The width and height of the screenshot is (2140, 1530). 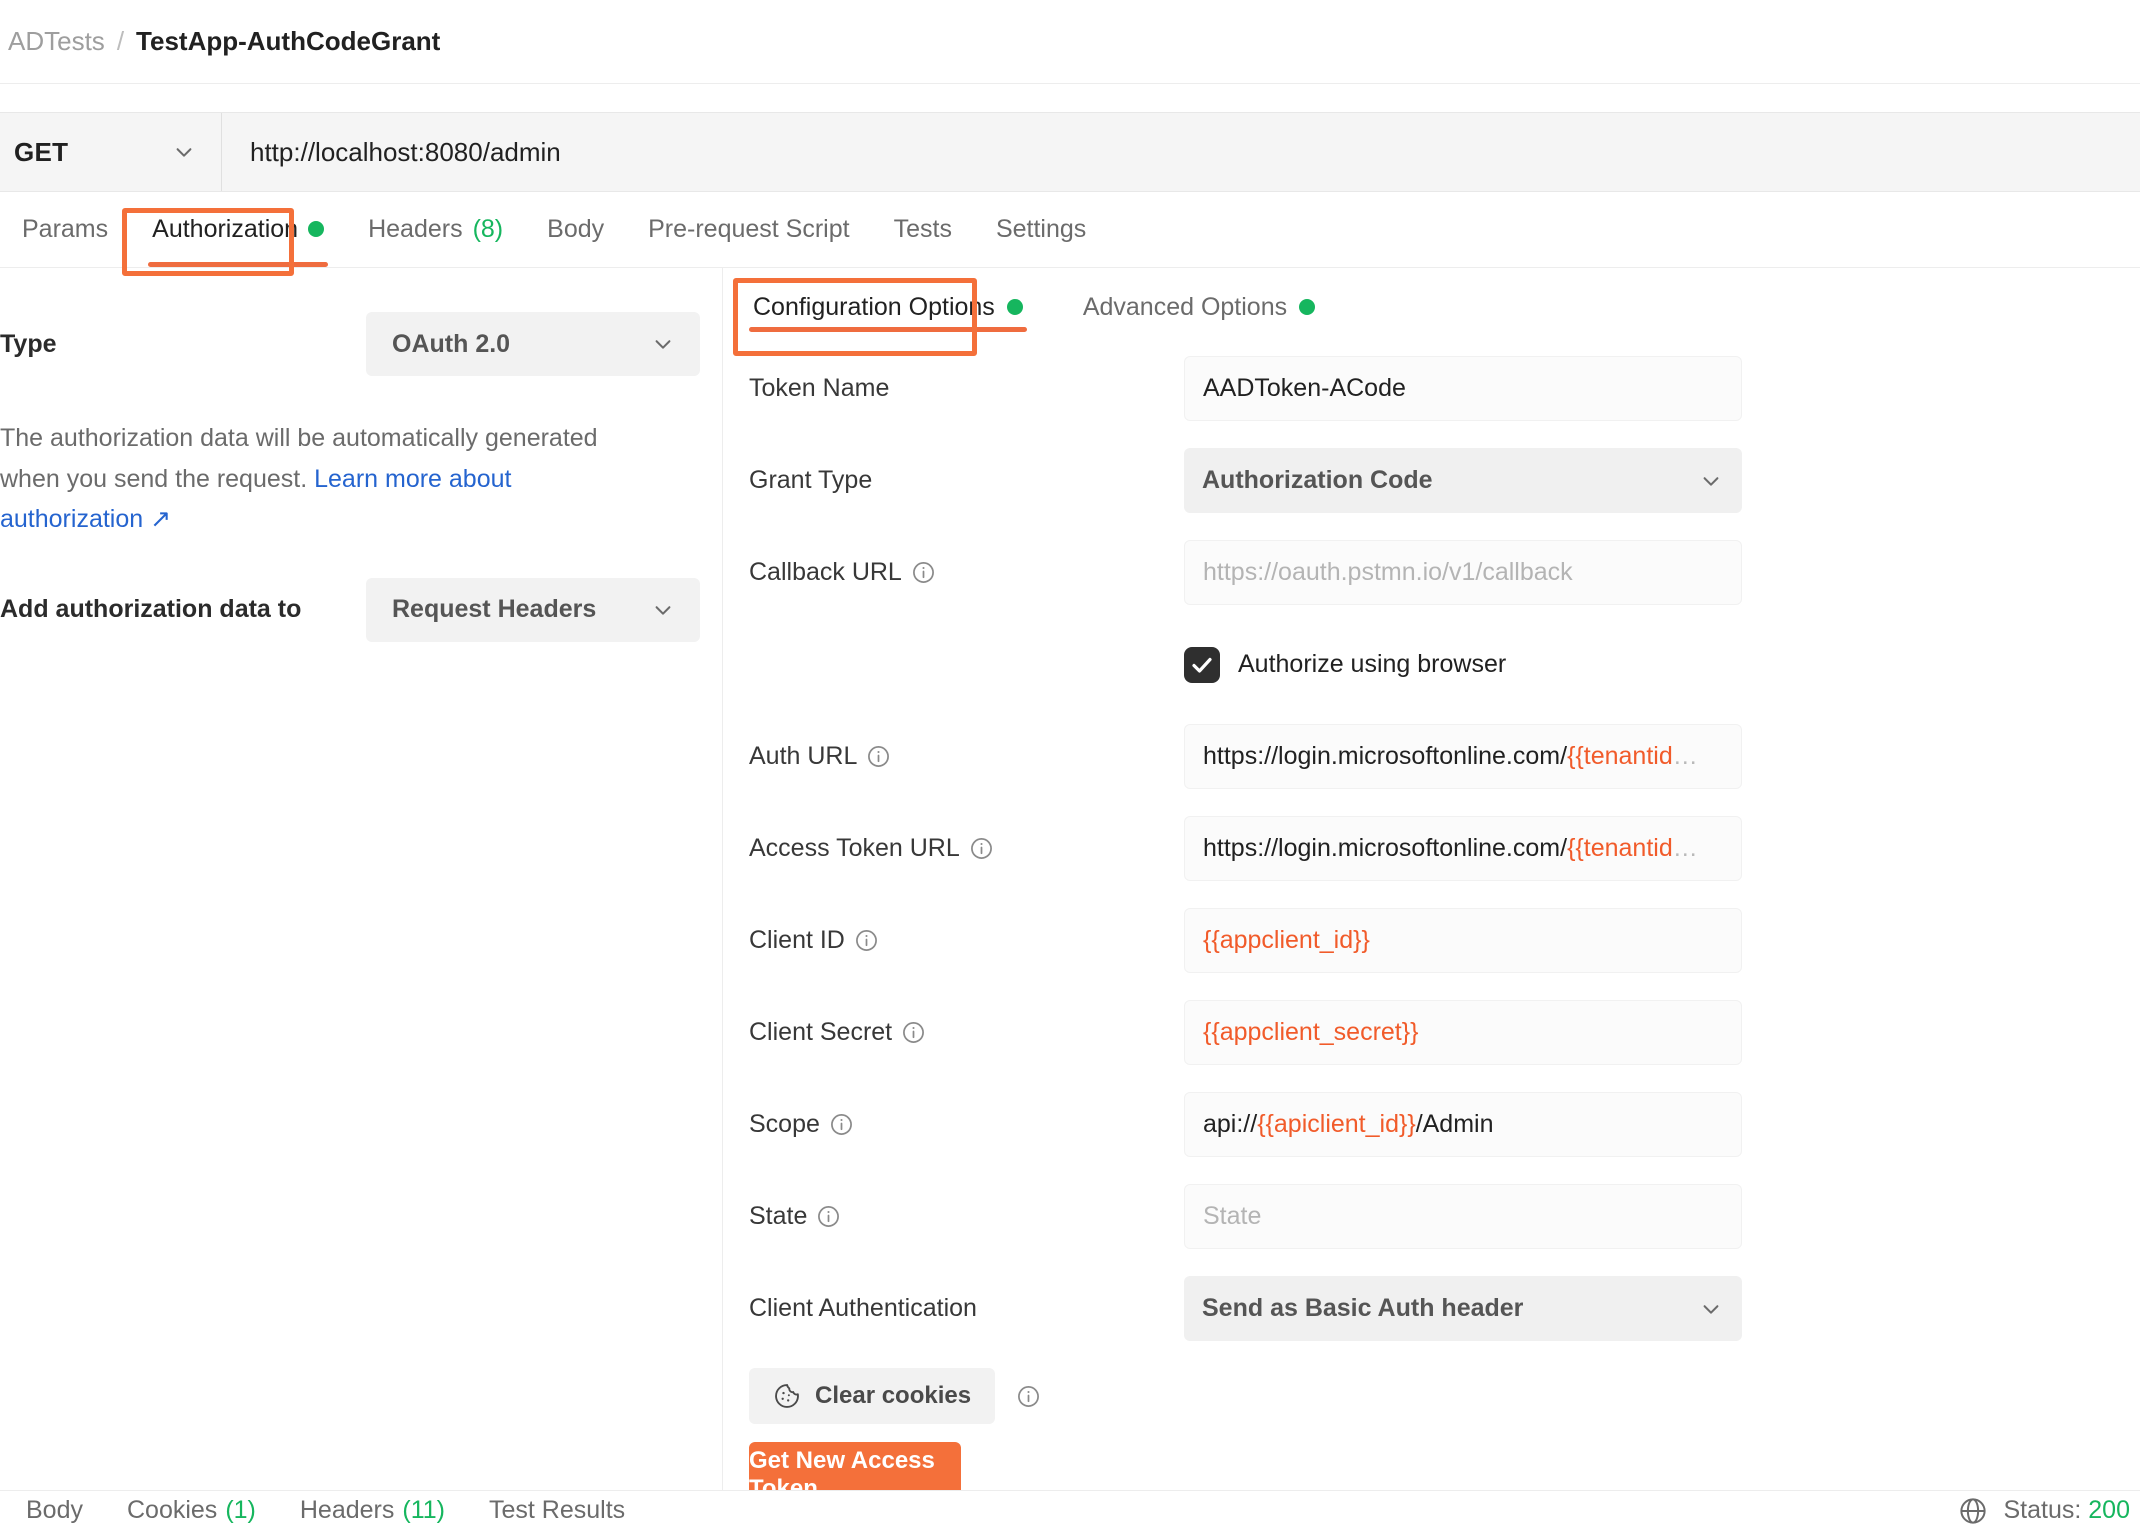 I want to click on state-label-wrap: State, so click(x=966, y=1216).